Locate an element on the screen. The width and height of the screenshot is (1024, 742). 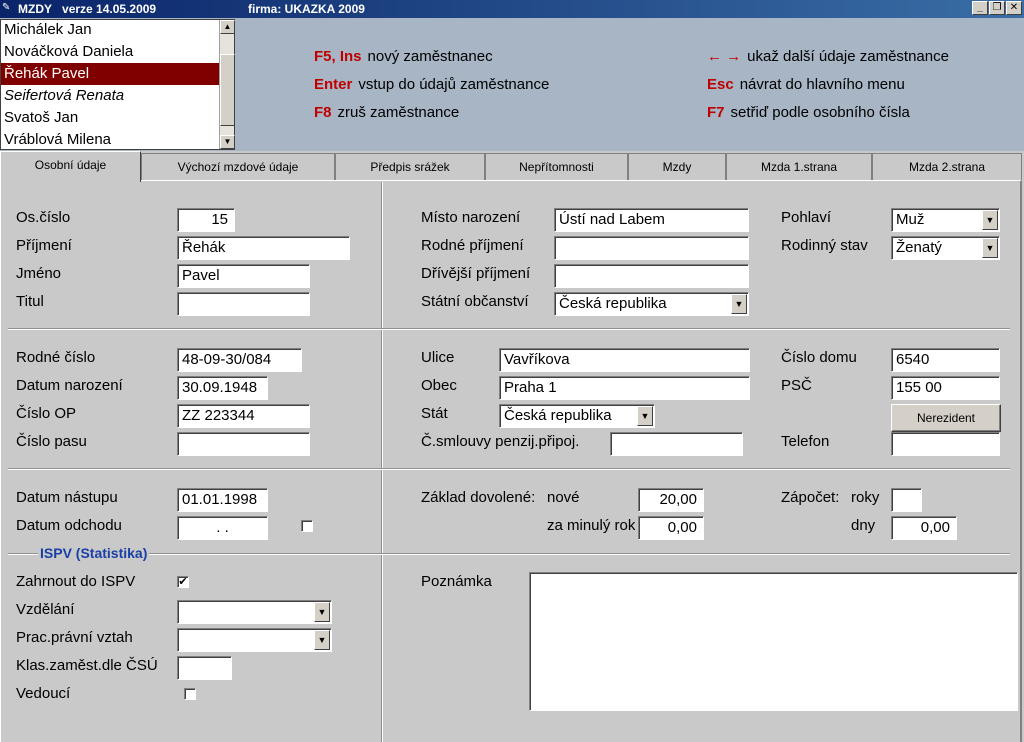
oscislo-field: 15 is located at coordinates (206, 220).